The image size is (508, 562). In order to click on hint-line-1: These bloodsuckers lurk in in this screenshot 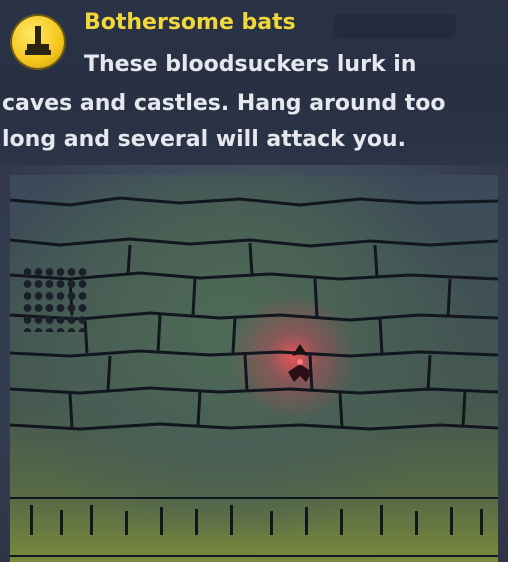, I will do `click(250, 64)`.